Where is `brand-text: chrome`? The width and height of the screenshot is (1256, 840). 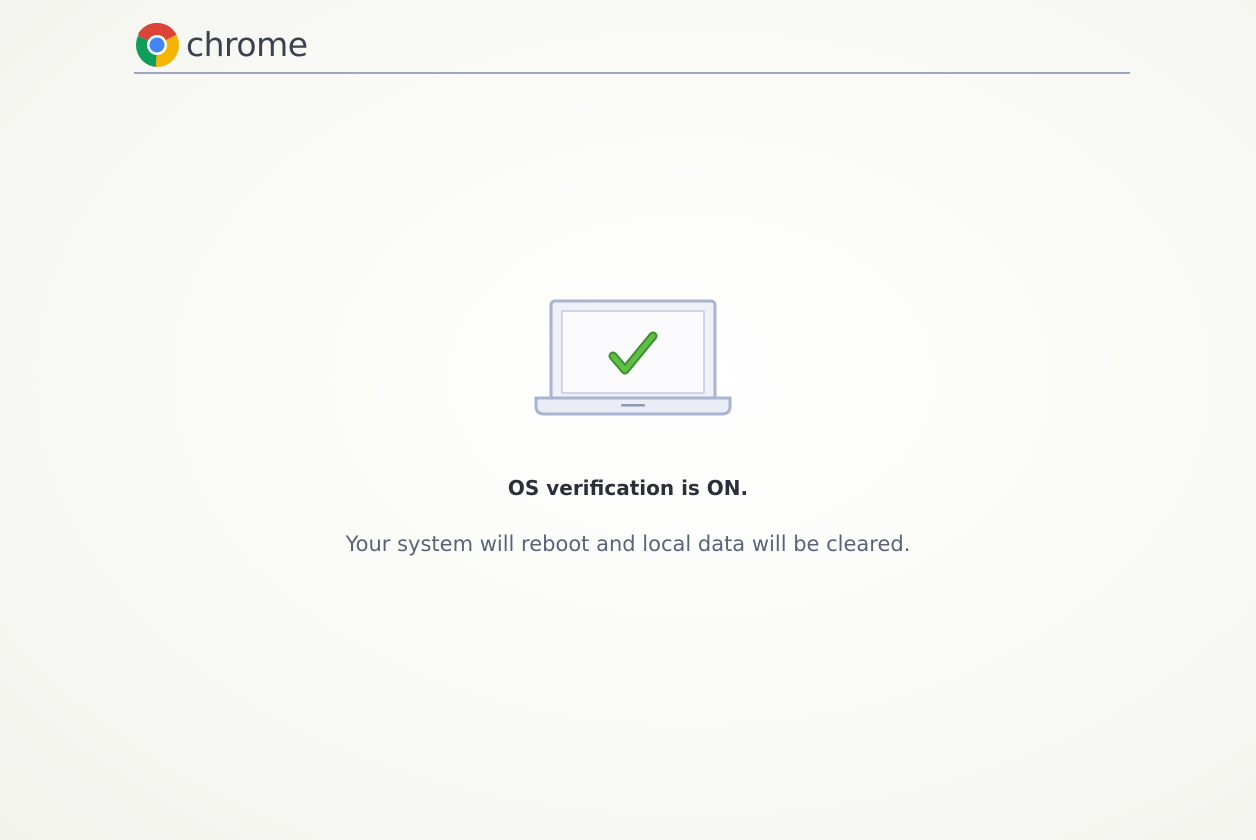
brand-text: chrome is located at coordinates (247, 44).